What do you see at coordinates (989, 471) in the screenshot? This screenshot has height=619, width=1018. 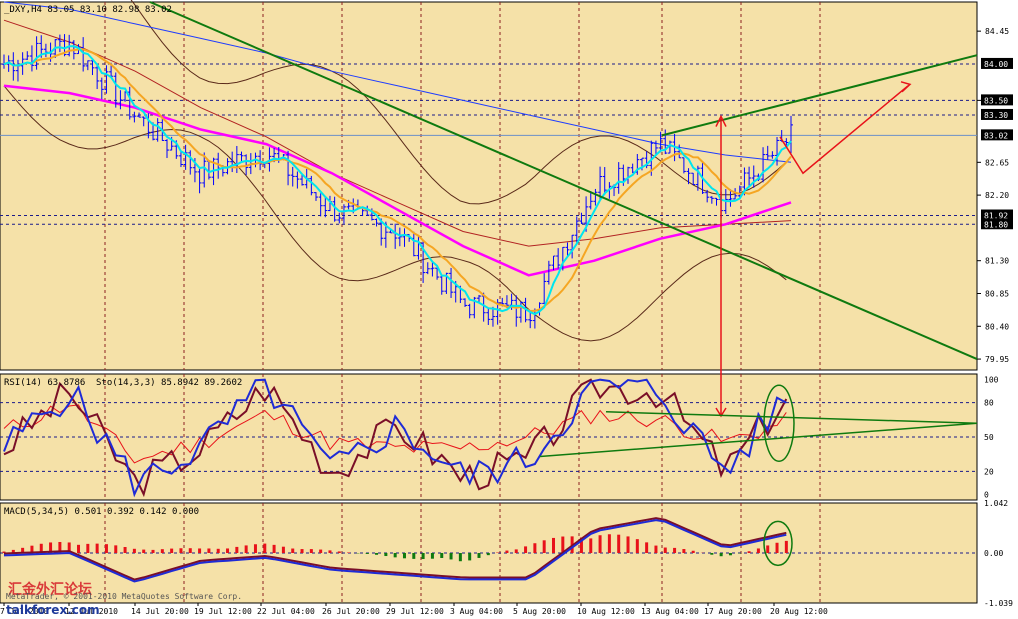 I see `oscillator-axis-tick: 20` at bounding box center [989, 471].